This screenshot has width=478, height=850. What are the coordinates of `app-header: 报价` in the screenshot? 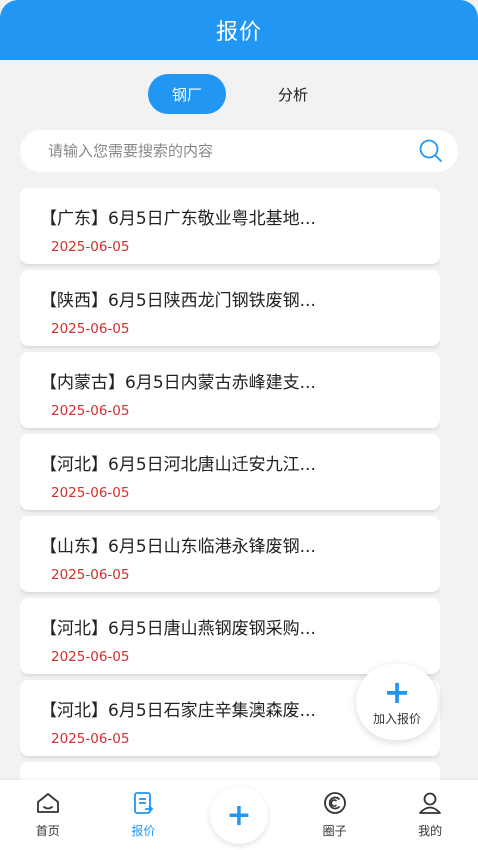 It's located at (239, 30).